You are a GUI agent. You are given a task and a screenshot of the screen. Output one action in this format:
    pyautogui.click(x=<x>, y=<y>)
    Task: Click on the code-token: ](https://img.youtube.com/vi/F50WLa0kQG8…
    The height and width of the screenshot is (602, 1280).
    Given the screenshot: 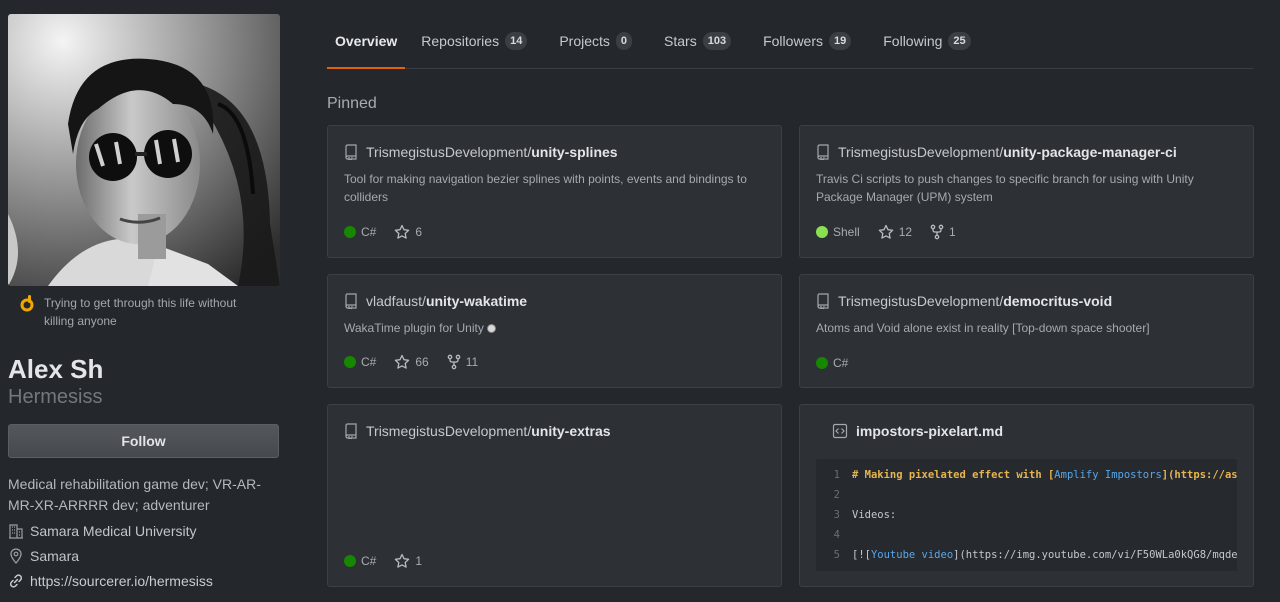 What is the action you would take?
    pyautogui.click(x=1095, y=555)
    